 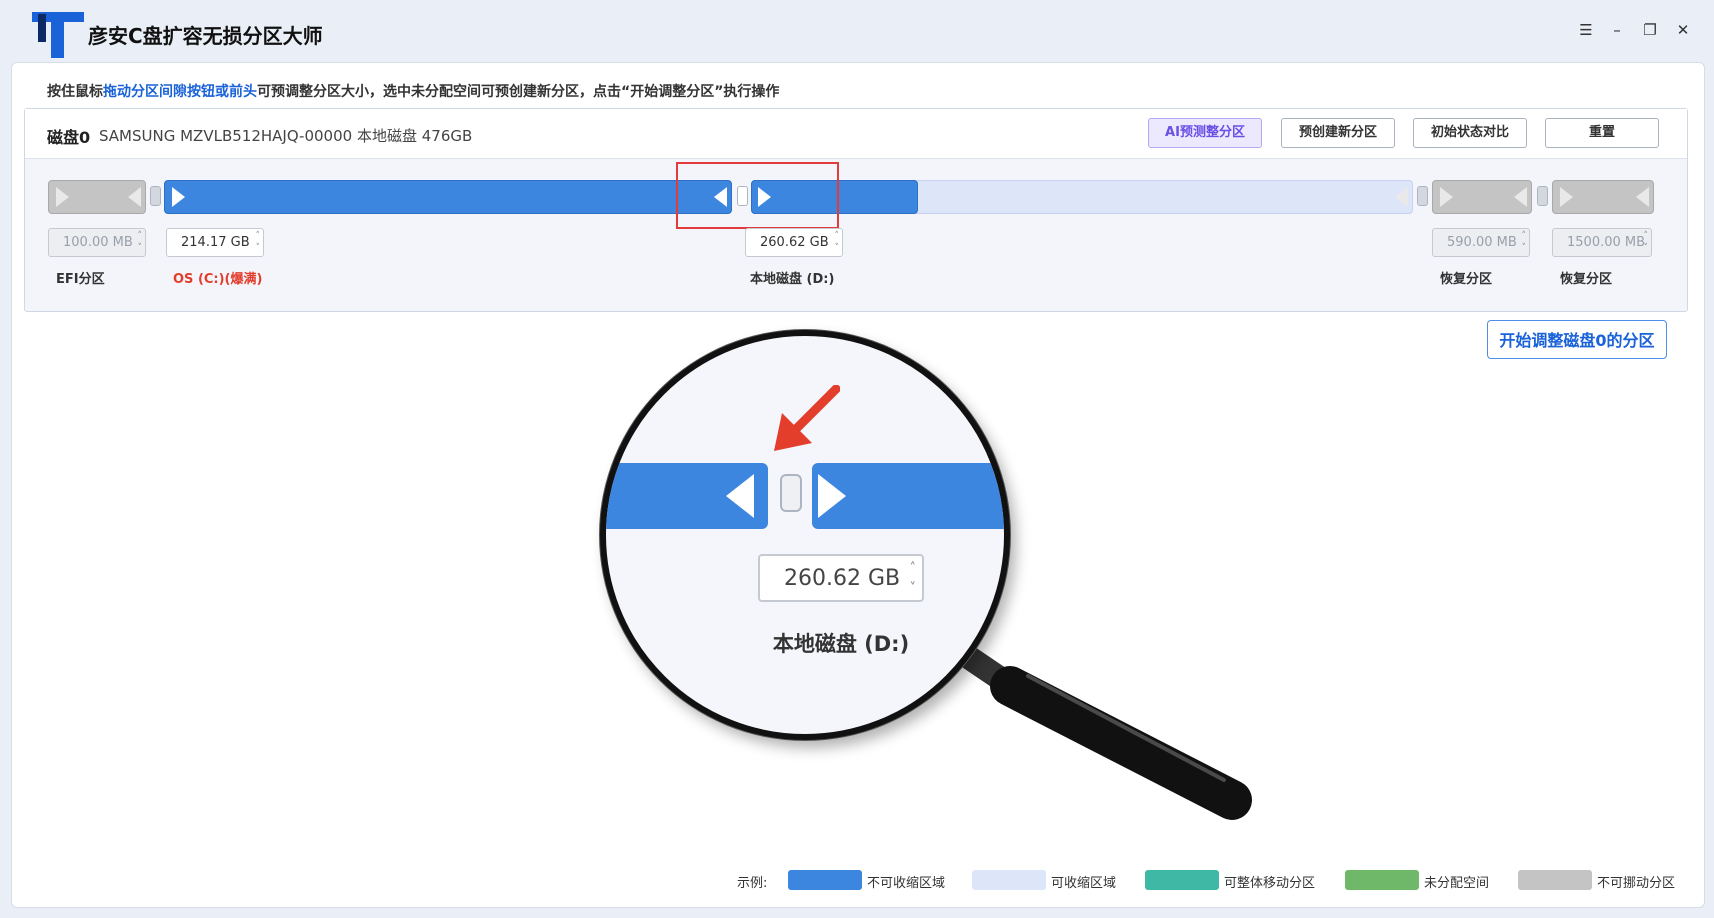 What do you see at coordinates (1586, 30) in the screenshot?
I see `menu-icon: ☰` at bounding box center [1586, 30].